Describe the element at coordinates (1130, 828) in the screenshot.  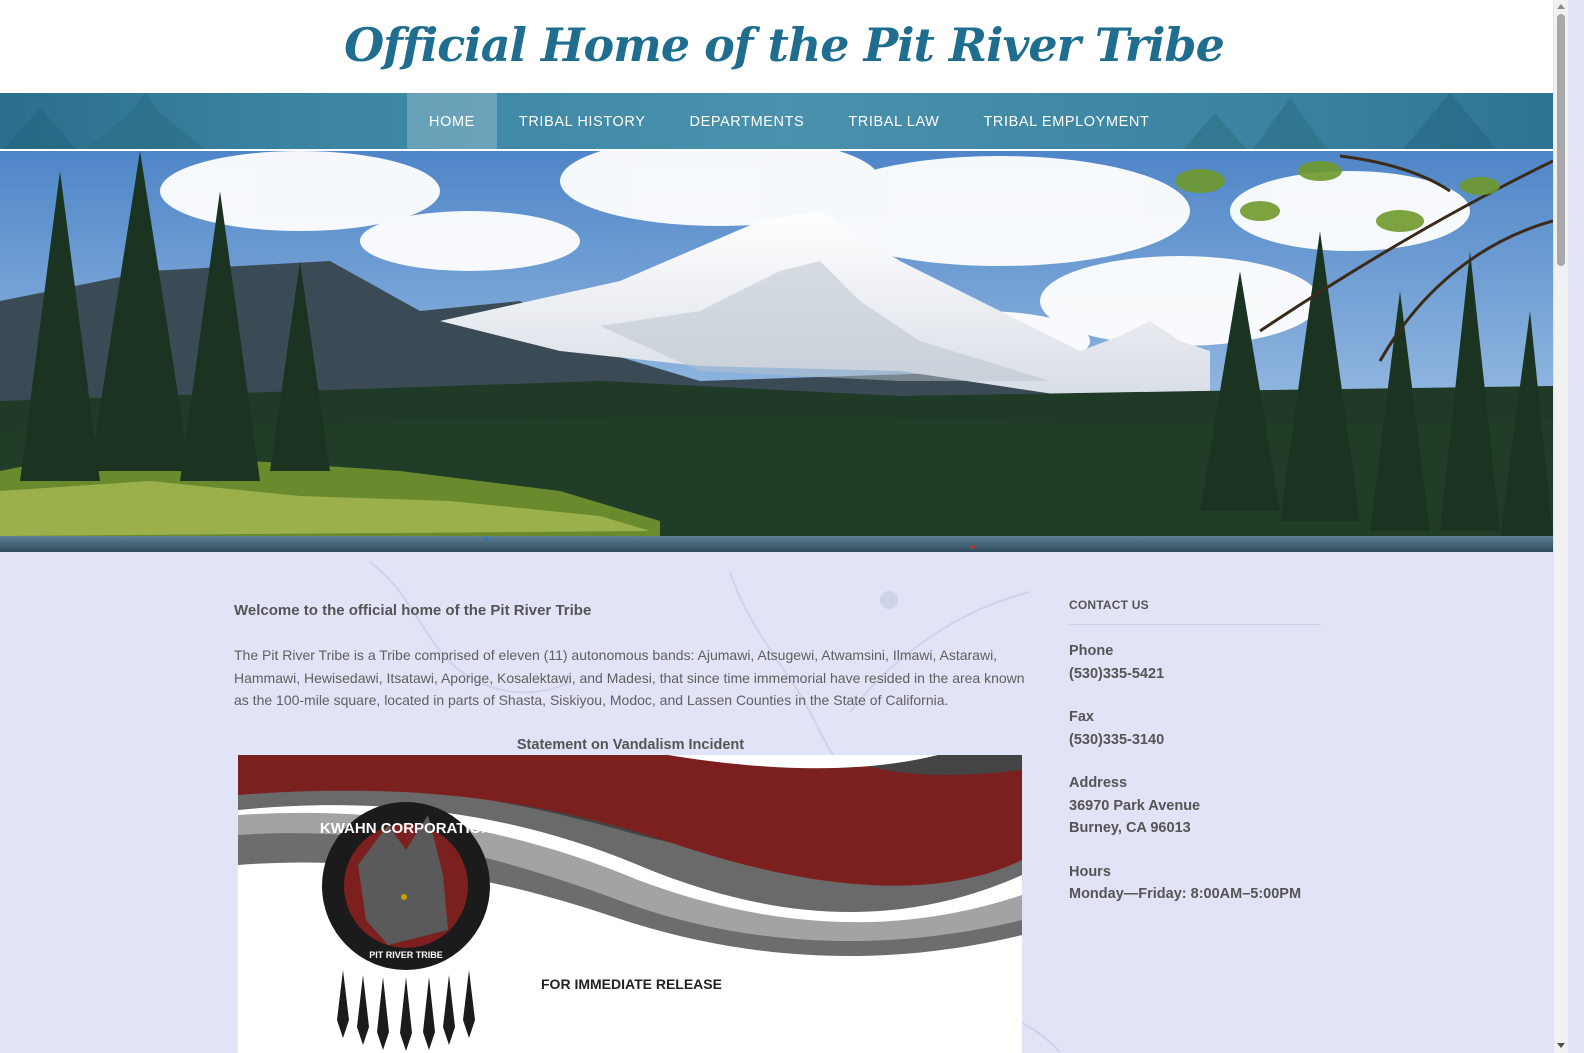
I see `address-line-2: Burney, CA 96013` at that location.